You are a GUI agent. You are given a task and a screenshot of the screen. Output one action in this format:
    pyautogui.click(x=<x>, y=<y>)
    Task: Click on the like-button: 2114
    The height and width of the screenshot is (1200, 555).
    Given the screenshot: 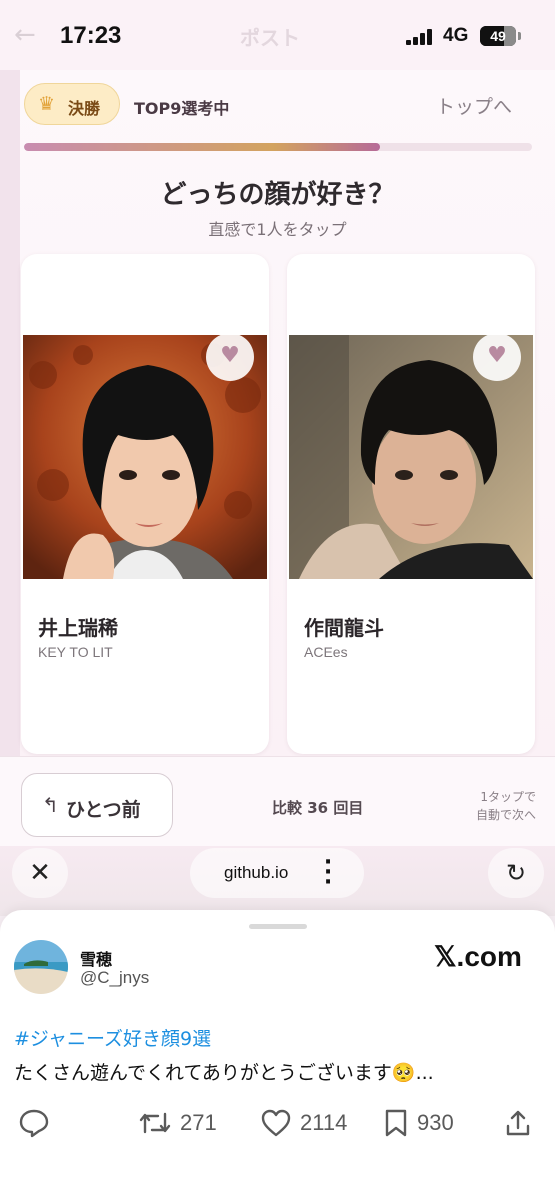 What is the action you would take?
    pyautogui.click(x=303, y=1125)
    